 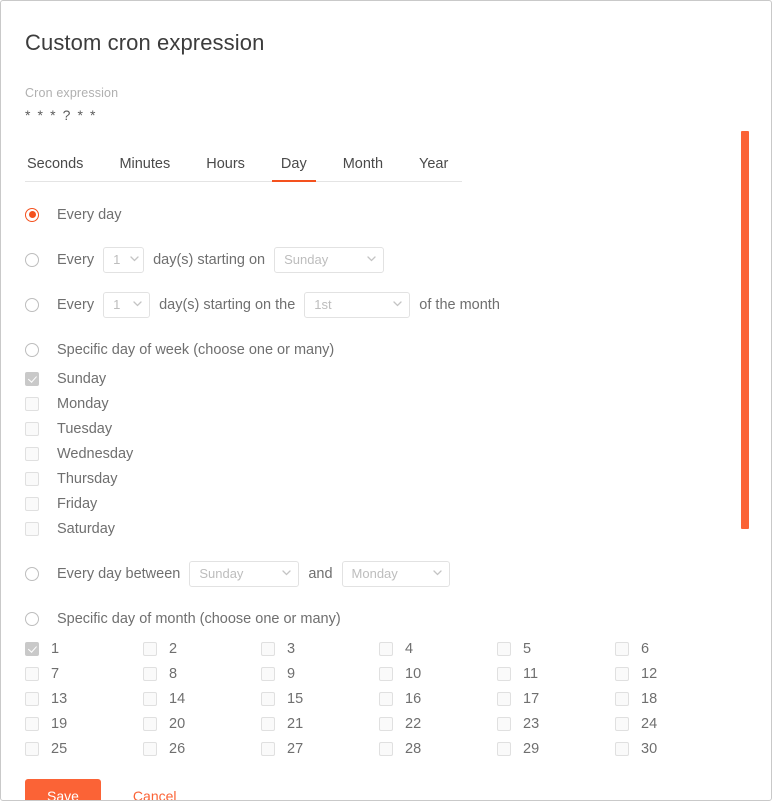 What do you see at coordinates (320, 723) in the screenshot?
I see `month-day-item: 21` at bounding box center [320, 723].